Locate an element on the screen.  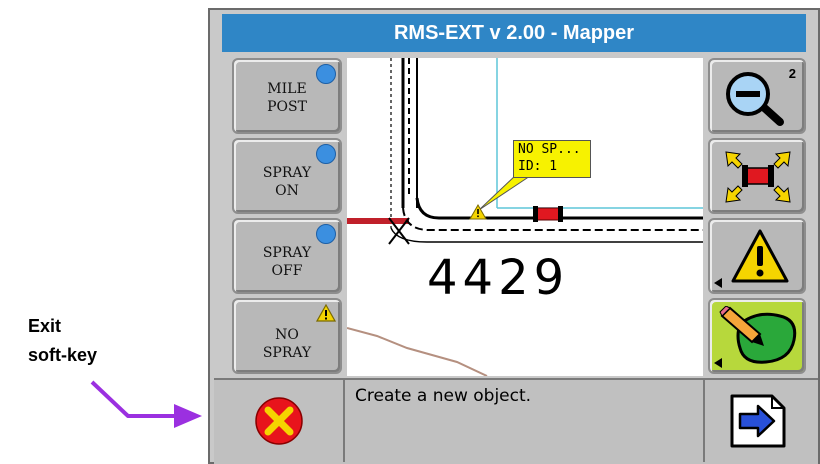
title-bar: RMS-EXT v 2.00 - Mapper is located at coordinates (514, 33).